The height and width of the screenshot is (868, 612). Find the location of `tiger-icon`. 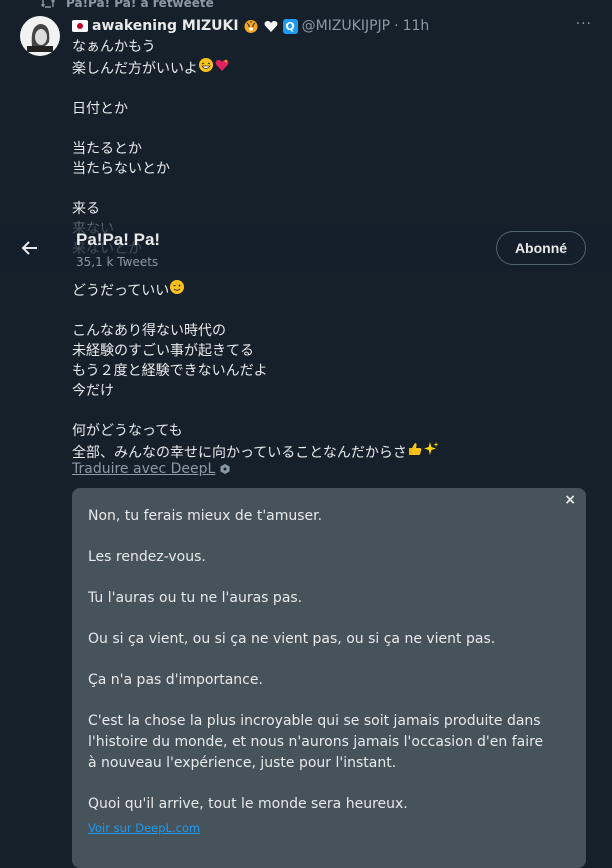

tiger-icon is located at coordinates (251, 26).